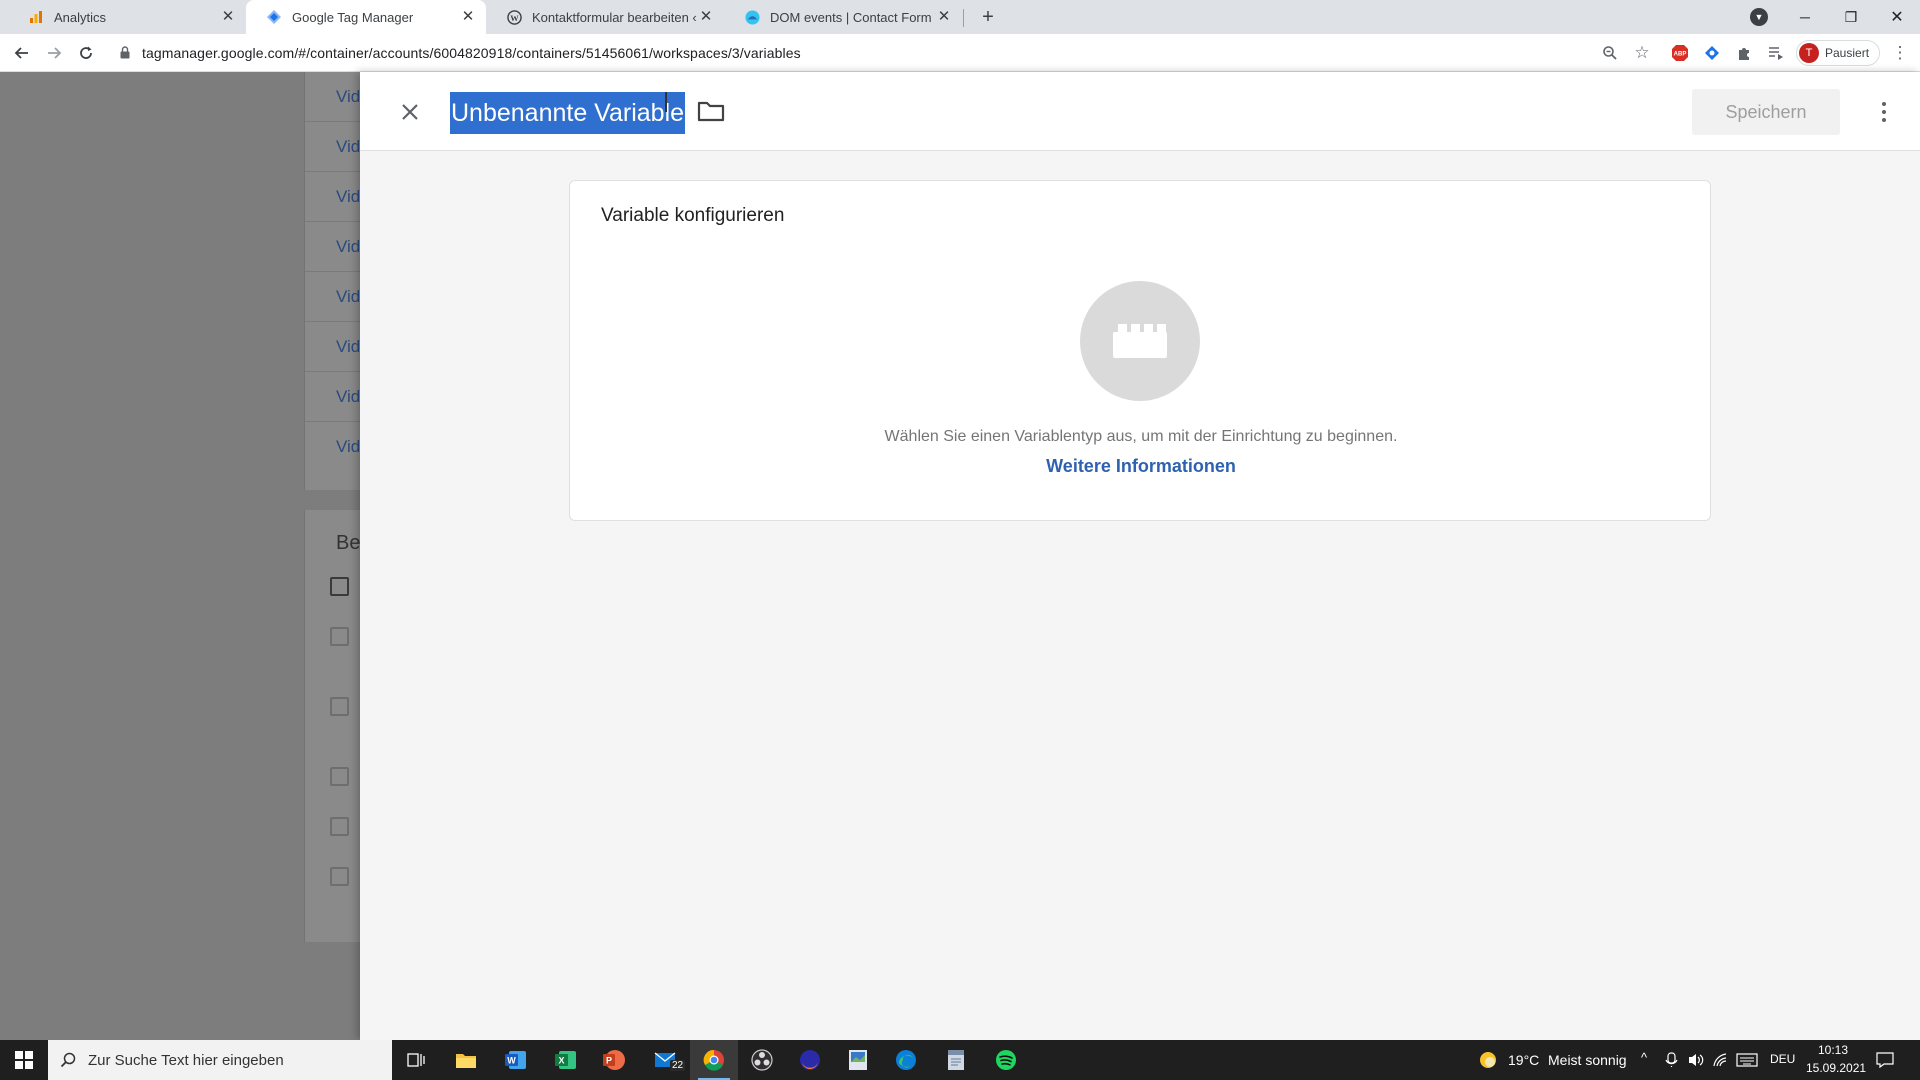  What do you see at coordinates (666, 1060) in the screenshot?
I see `taskbar-mail: 22` at bounding box center [666, 1060].